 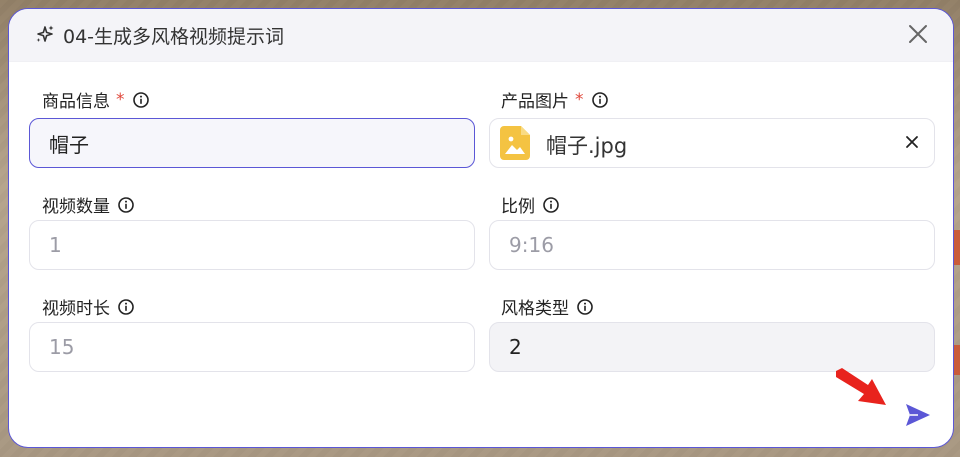 I want to click on annotation-arrow-icon, so click(x=861, y=386).